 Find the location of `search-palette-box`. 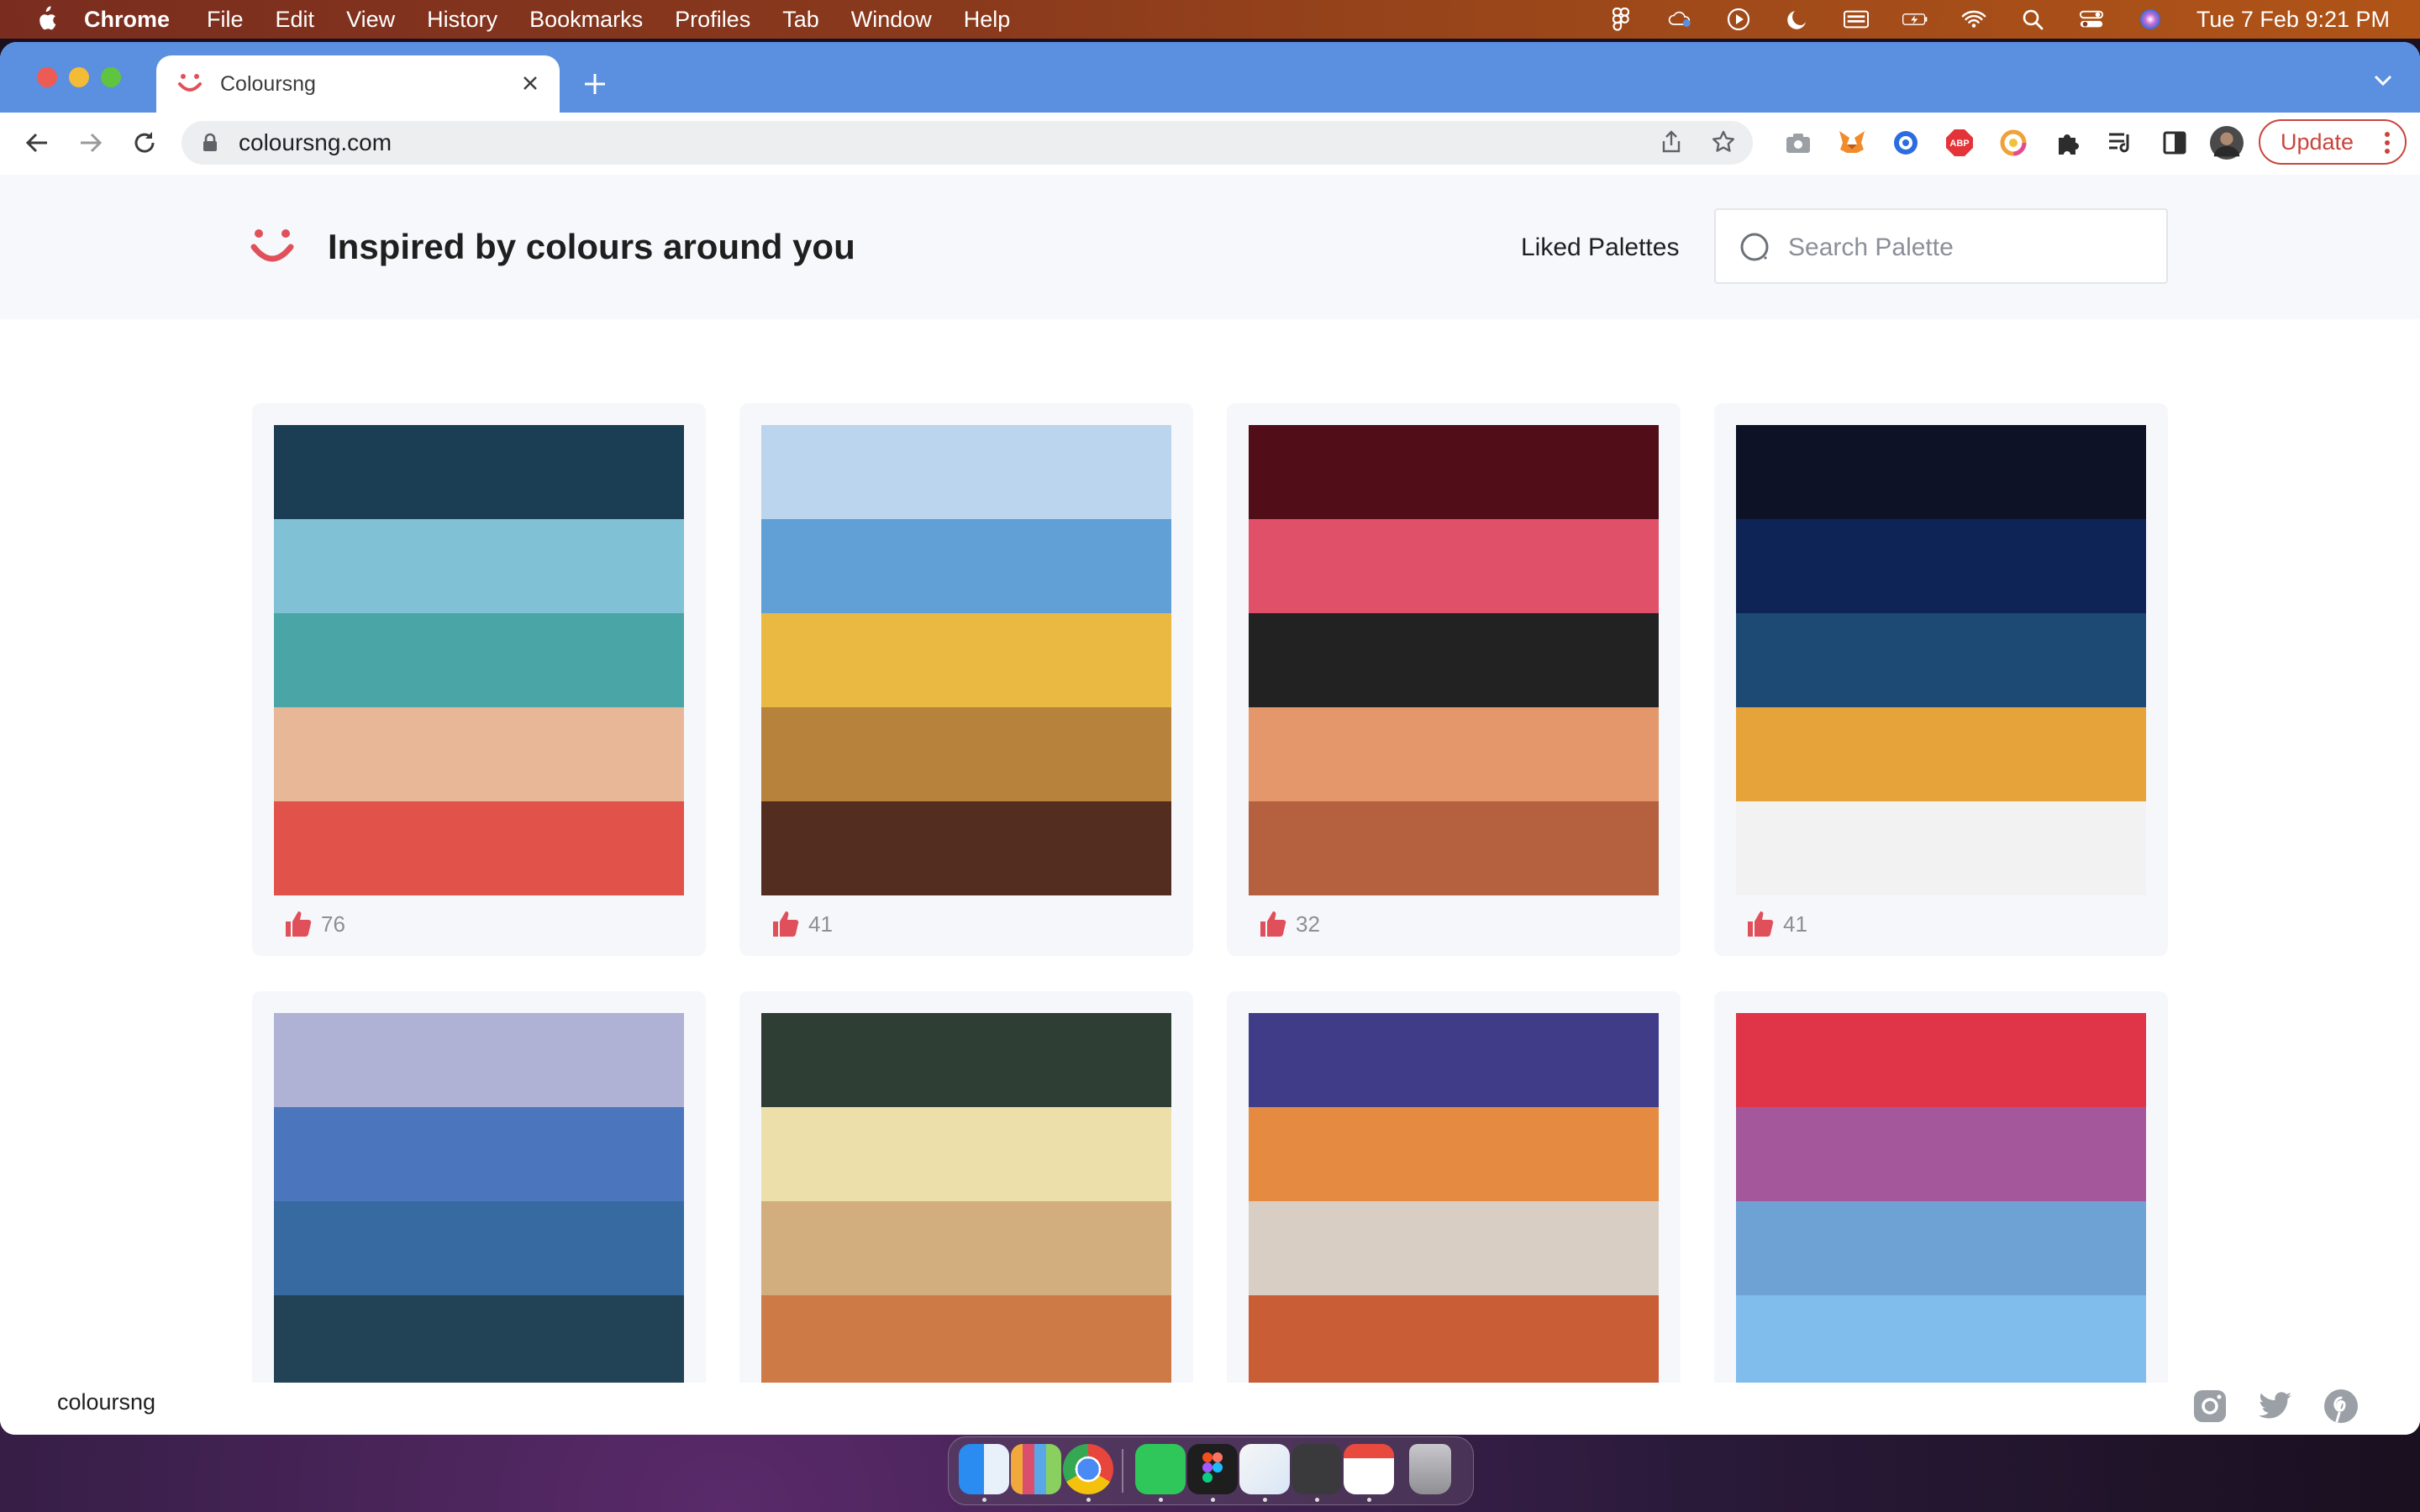

search-palette-box is located at coordinates (1941, 246).